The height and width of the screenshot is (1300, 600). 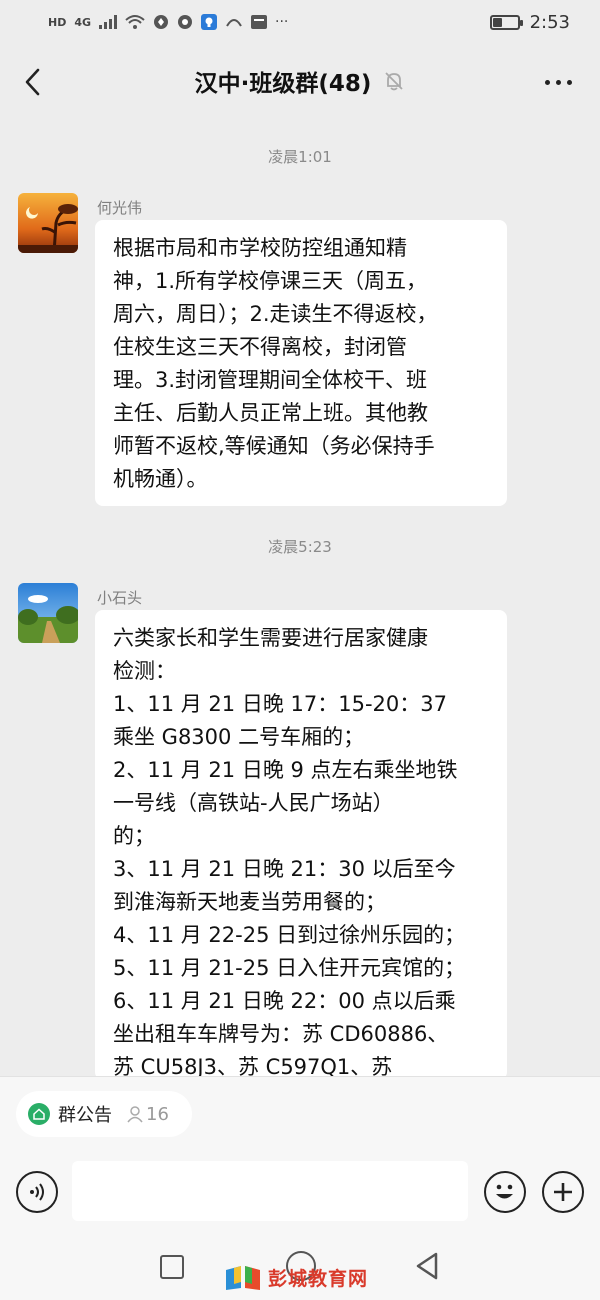 What do you see at coordinates (260, 248) in the screenshot?
I see `message-line: 根据市局和市学校防控组通知精` at bounding box center [260, 248].